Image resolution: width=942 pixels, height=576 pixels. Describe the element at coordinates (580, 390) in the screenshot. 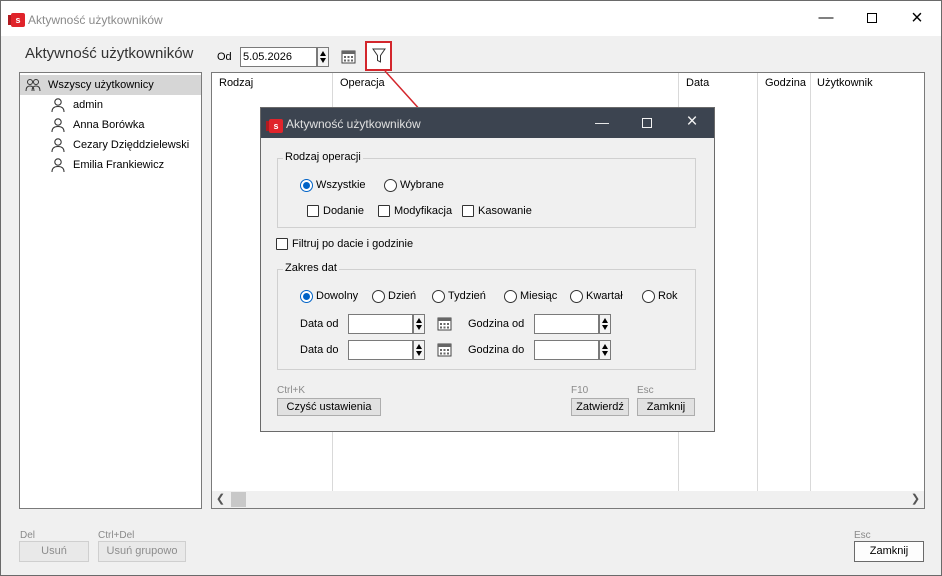

I see `confirm-shortcut: F10` at that location.